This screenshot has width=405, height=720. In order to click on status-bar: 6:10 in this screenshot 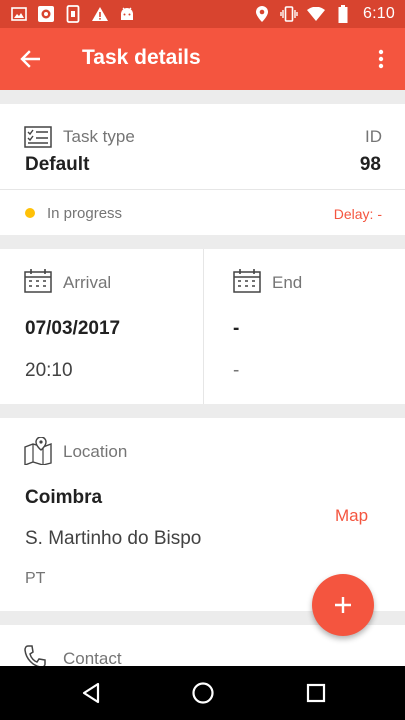, I will do `click(202, 14)`.